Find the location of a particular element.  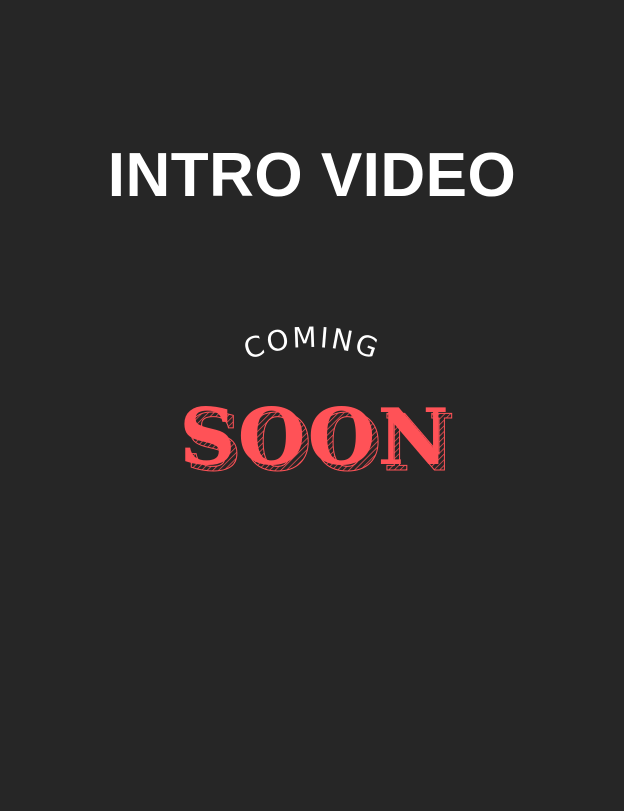

soon-wordmark: SOON SOON is located at coordinates (317, 441).